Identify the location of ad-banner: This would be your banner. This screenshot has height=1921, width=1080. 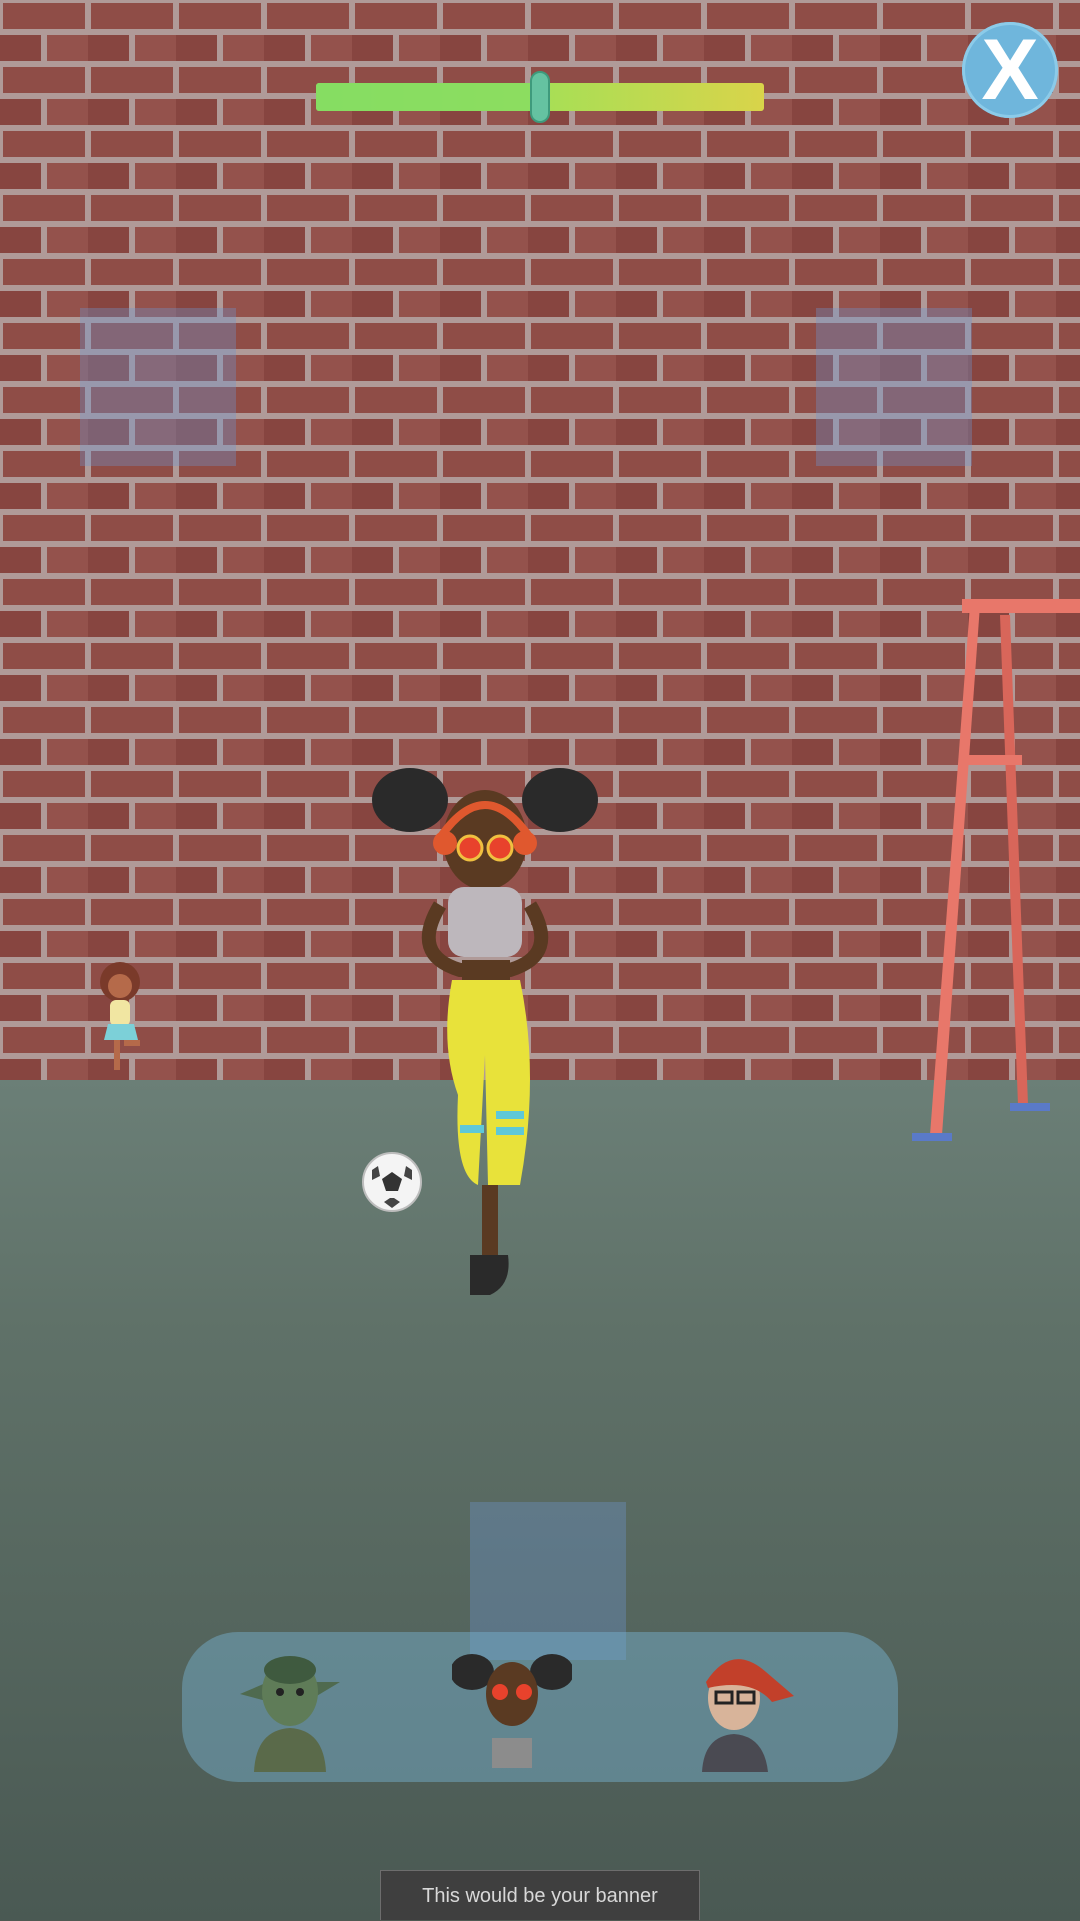
(540, 1895).